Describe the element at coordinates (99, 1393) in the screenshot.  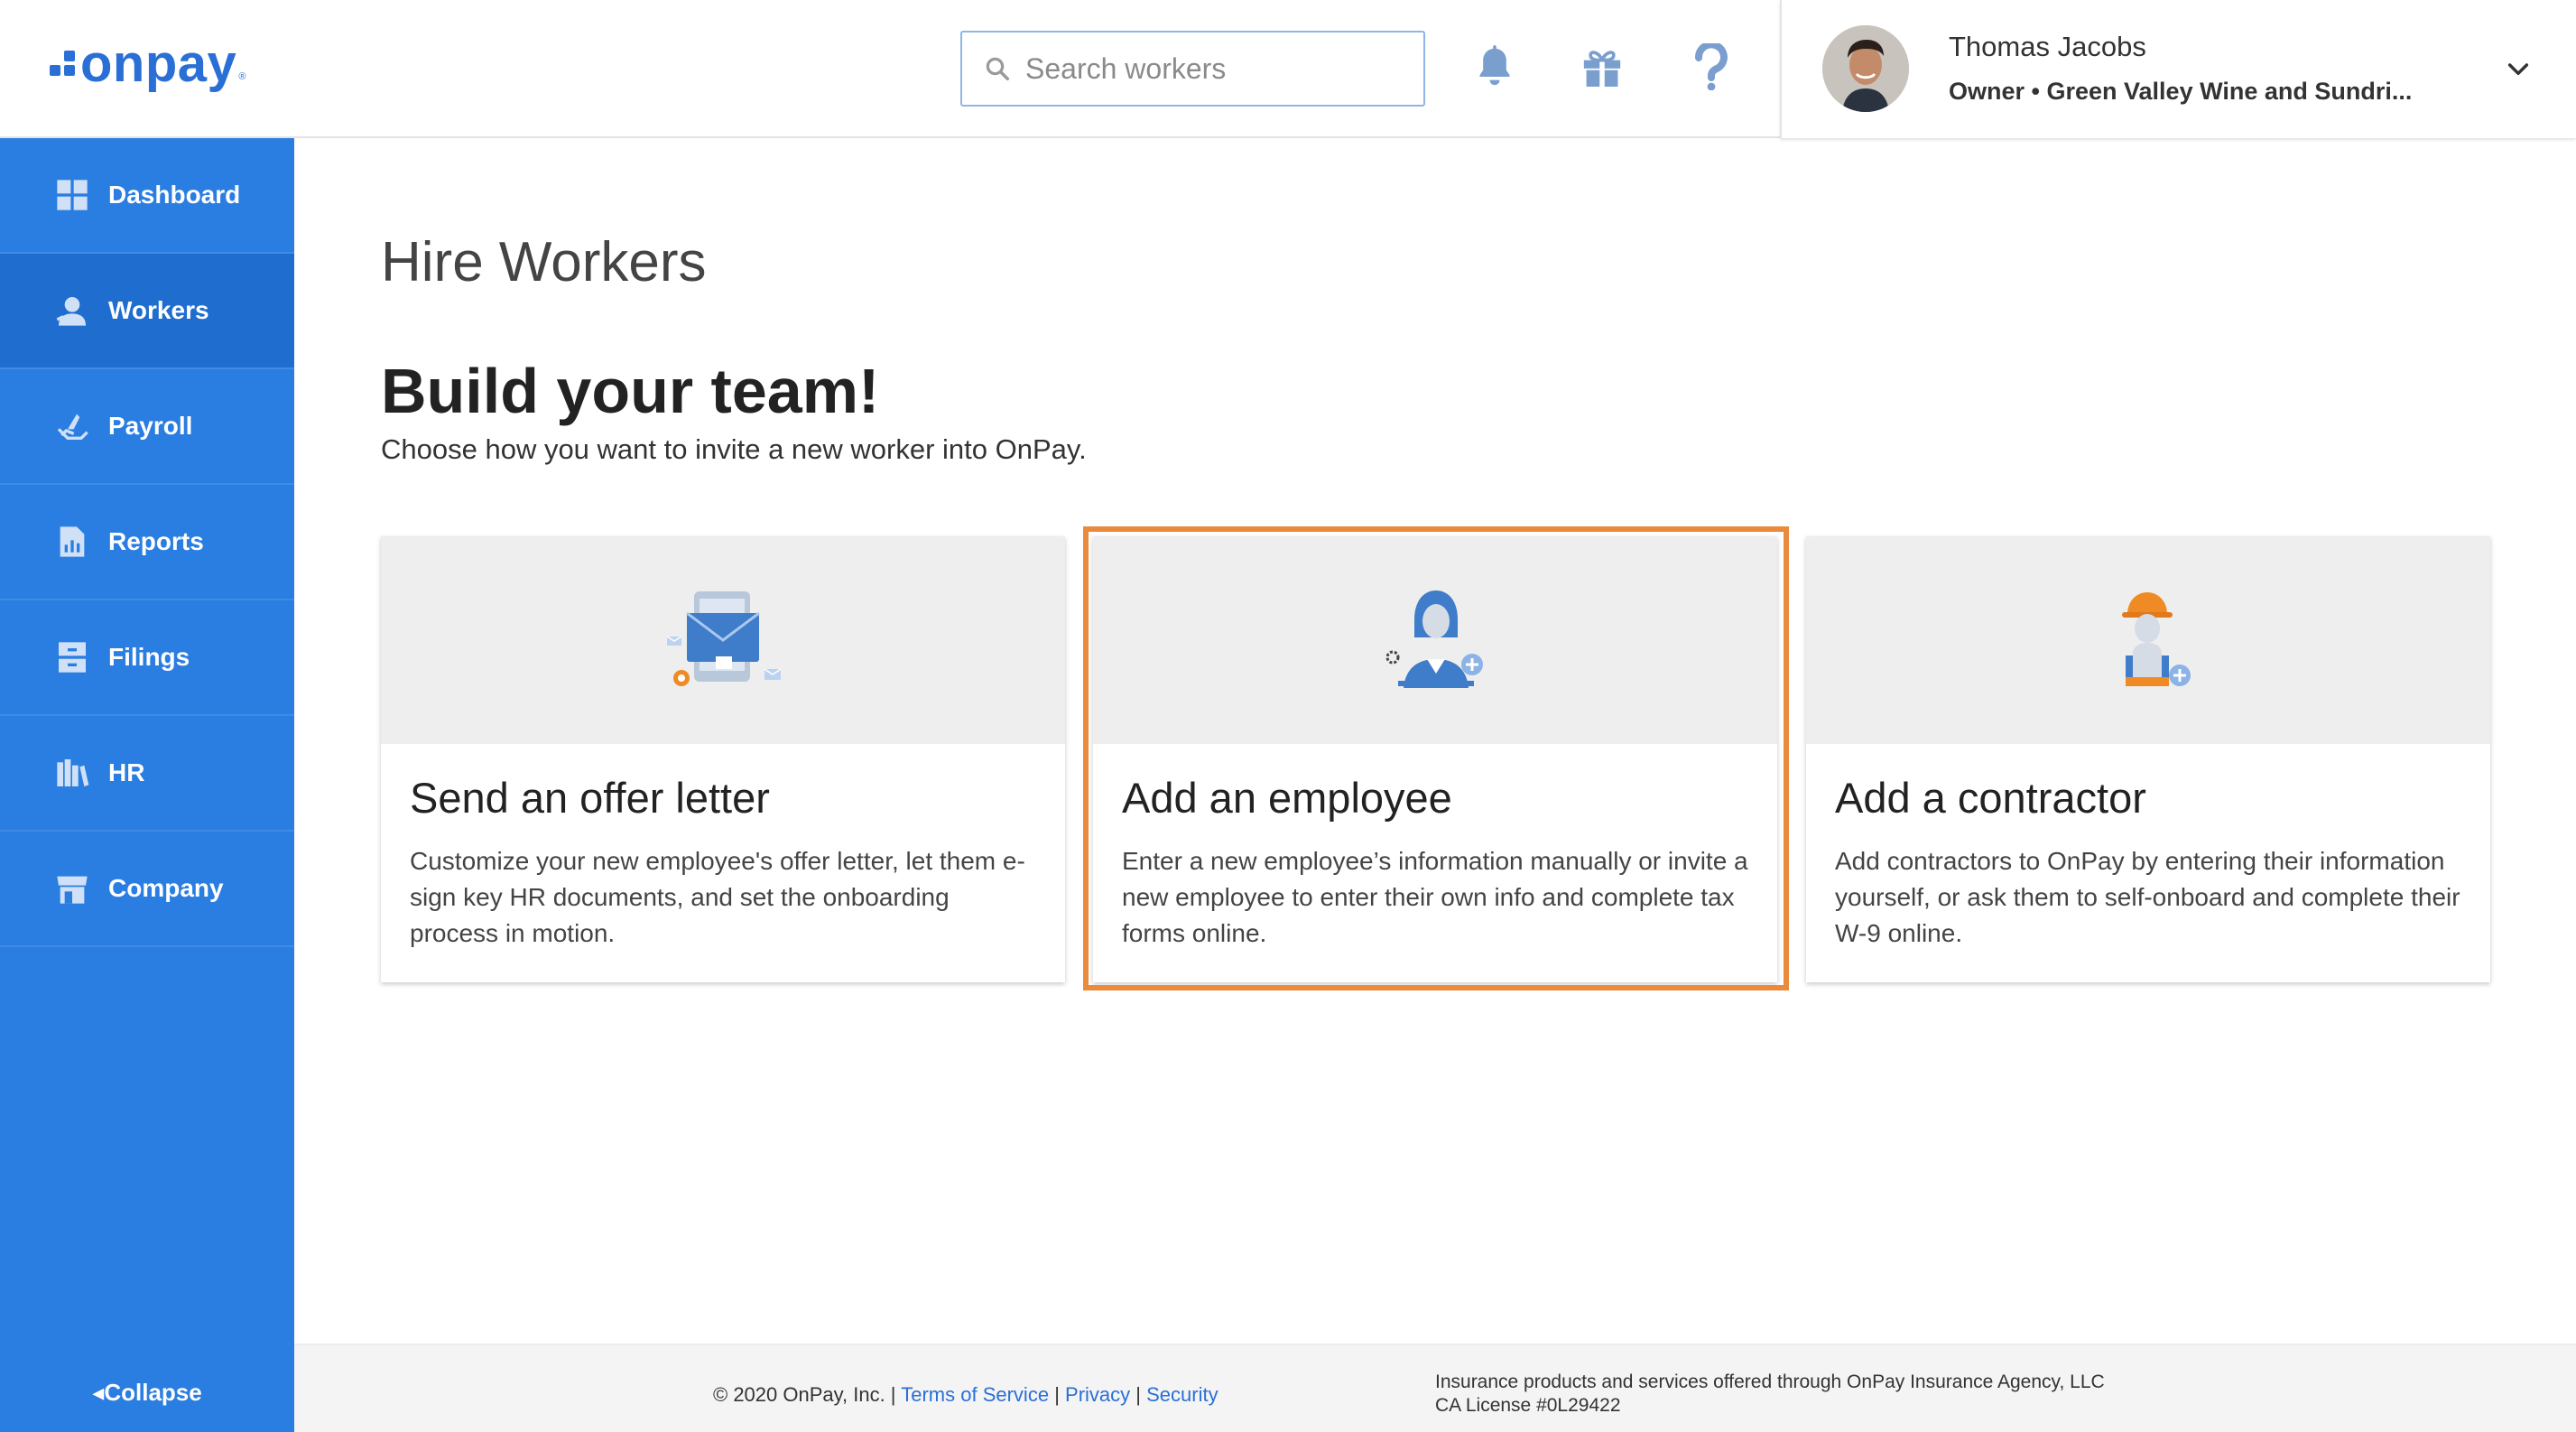
I see `chevron-left-icon: ◂` at that location.